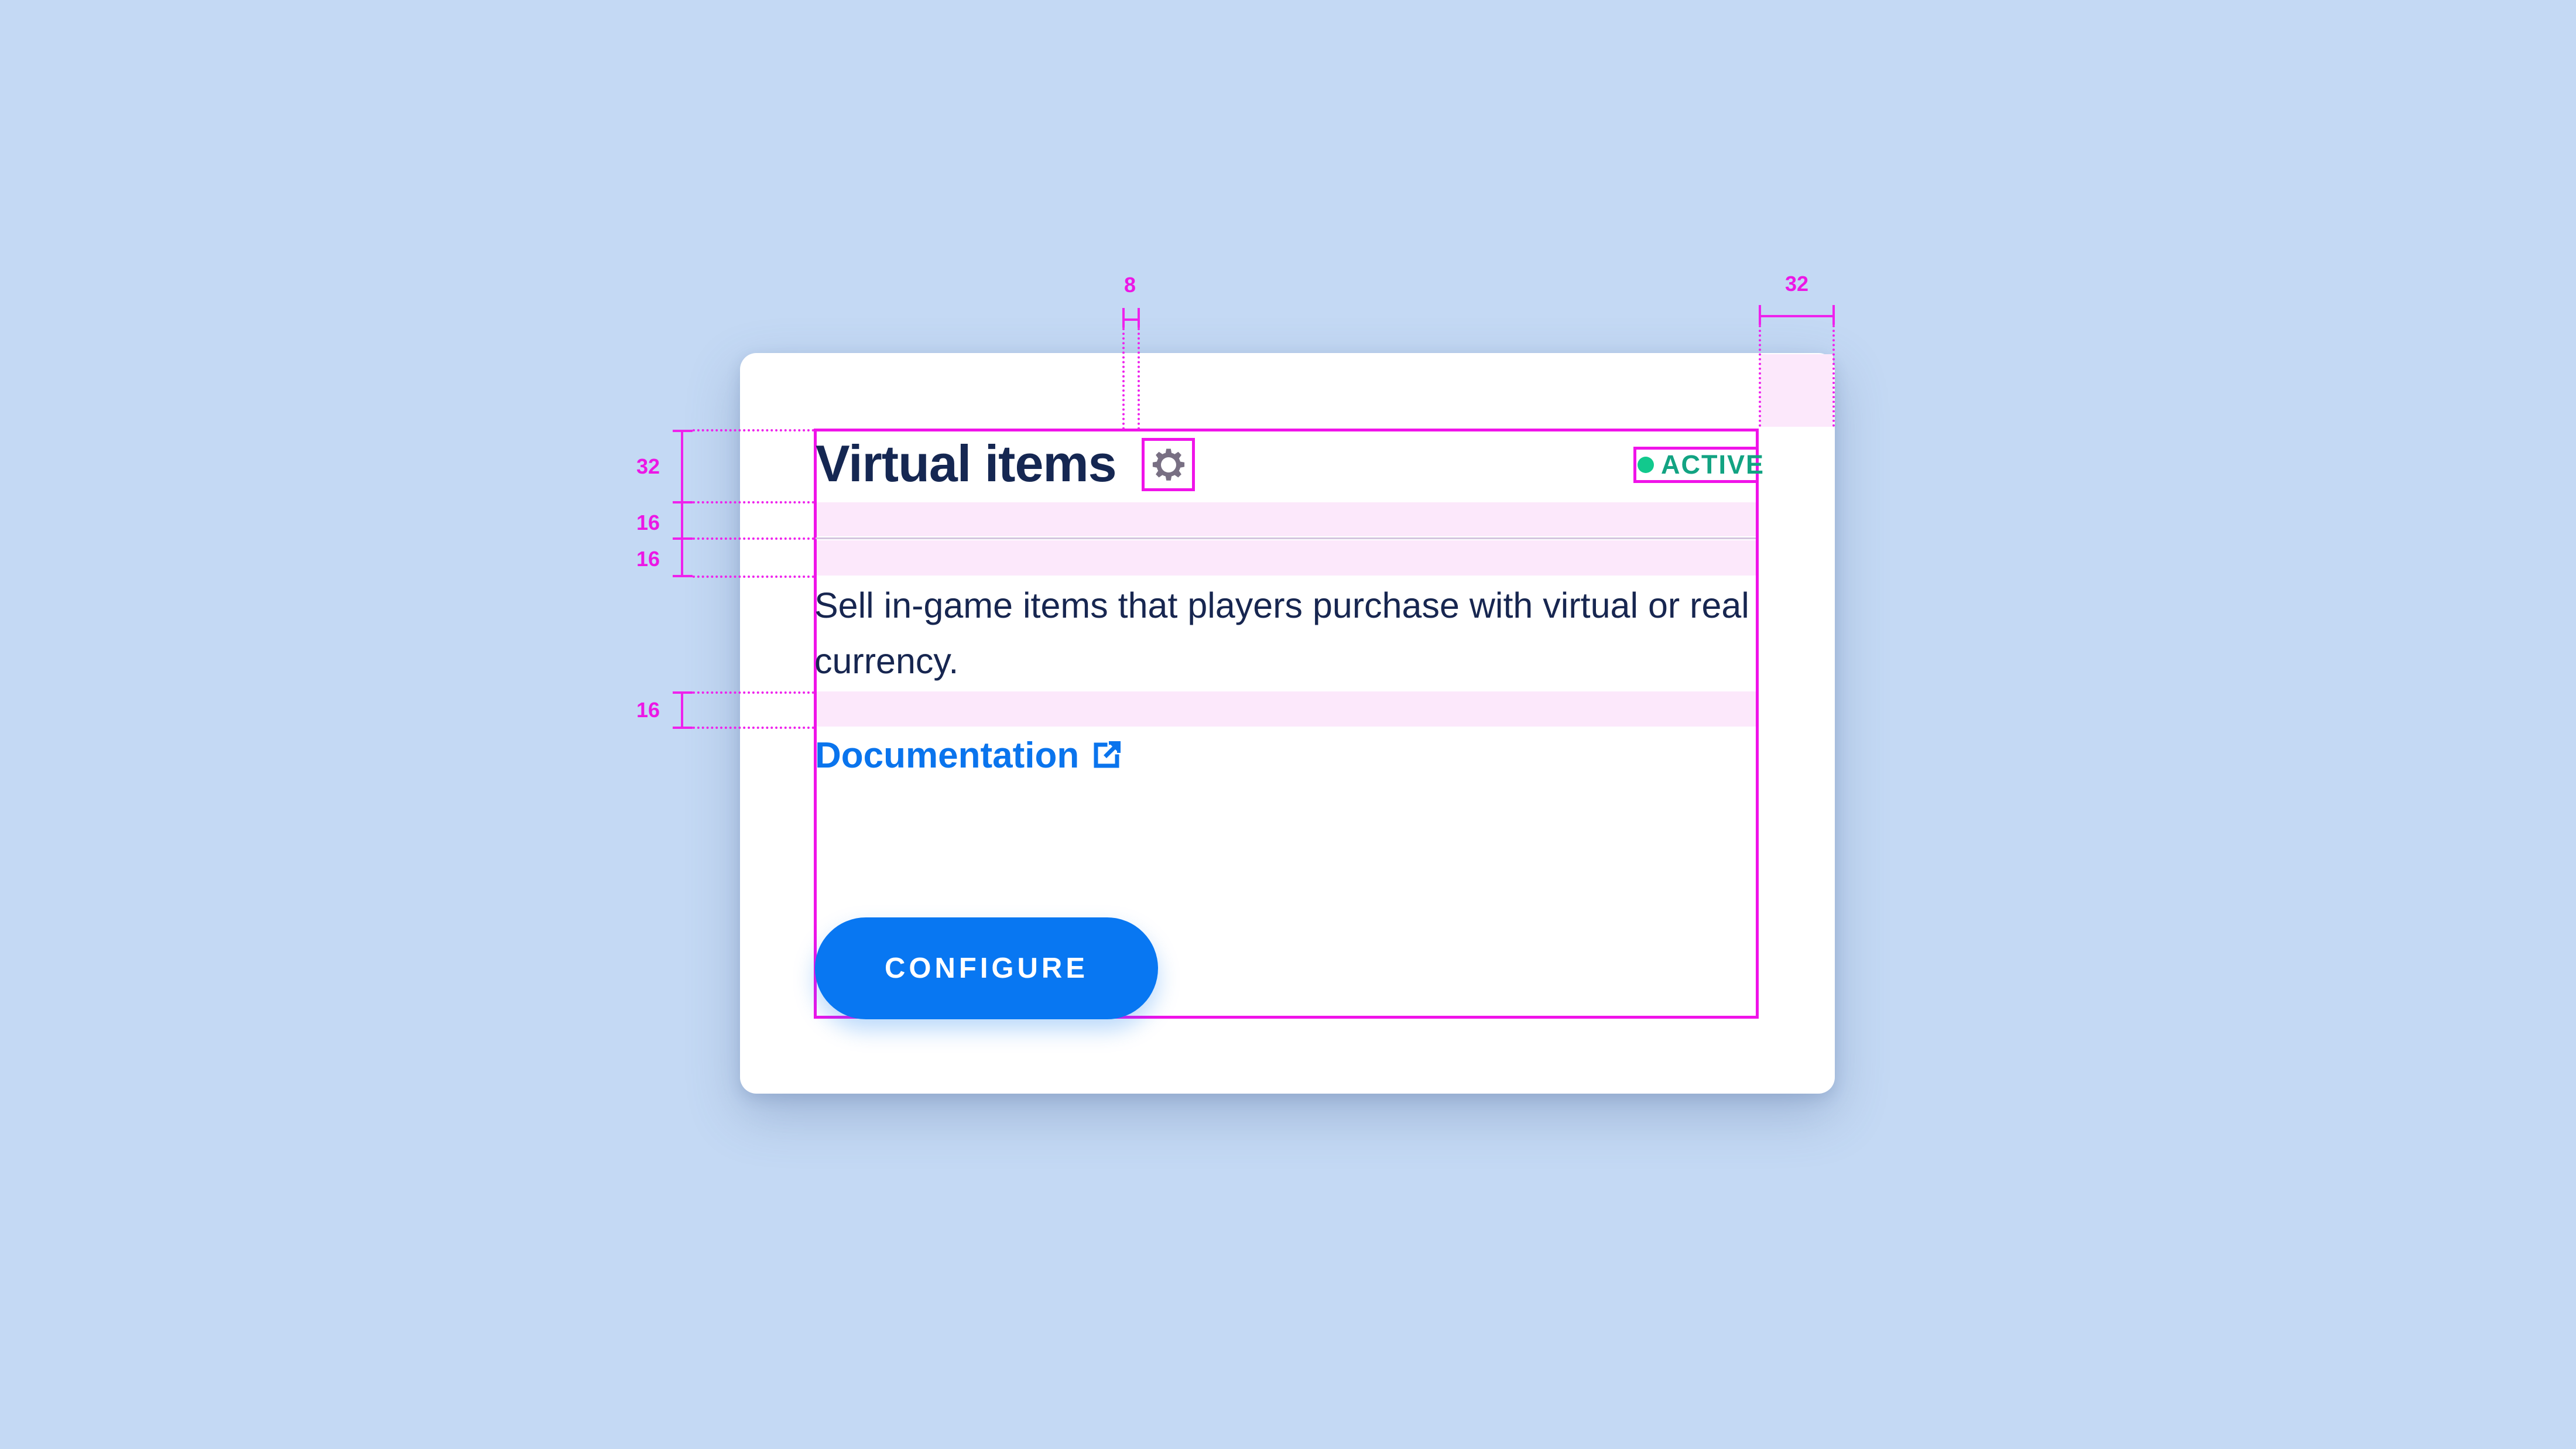 This screenshot has height=1449, width=2576. What do you see at coordinates (1129, 285) in the screenshot?
I see `gear-spacing-label: 8` at bounding box center [1129, 285].